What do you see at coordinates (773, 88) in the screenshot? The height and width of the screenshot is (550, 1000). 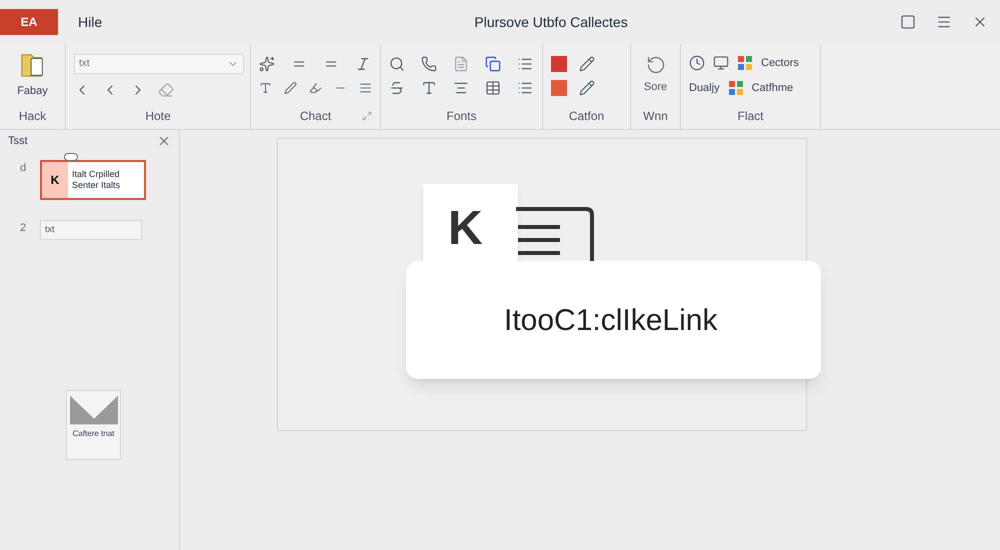 I see `ribbon-button: Catfhme` at bounding box center [773, 88].